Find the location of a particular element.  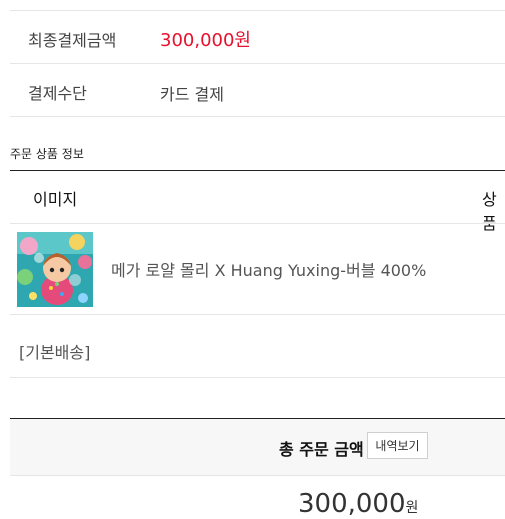

payment-method-label: 결제수단 is located at coordinates (57, 93).